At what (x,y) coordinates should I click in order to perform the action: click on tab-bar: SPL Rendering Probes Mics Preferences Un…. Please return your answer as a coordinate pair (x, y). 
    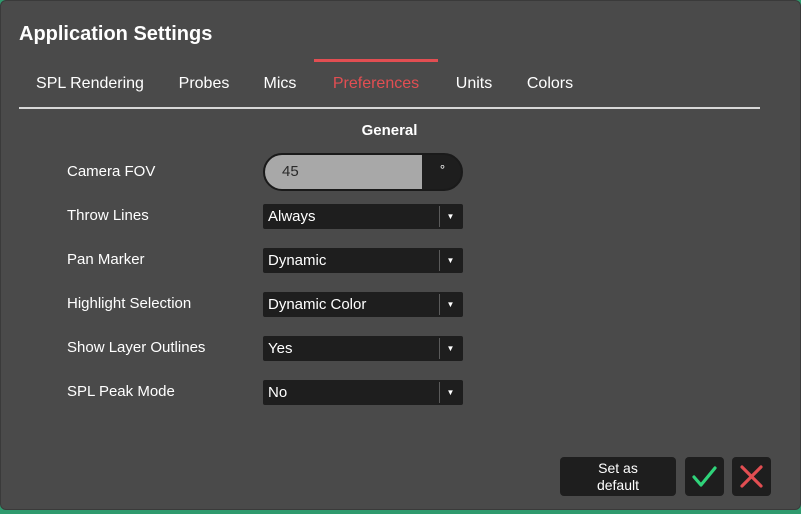
    Looking at the image, I should click on (389, 84).